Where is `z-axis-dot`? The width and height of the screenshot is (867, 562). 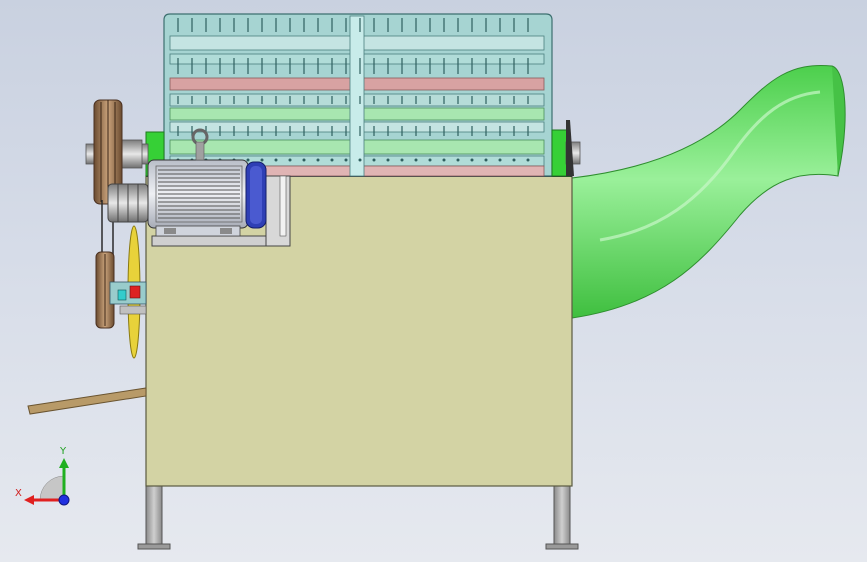 z-axis-dot is located at coordinates (64, 500).